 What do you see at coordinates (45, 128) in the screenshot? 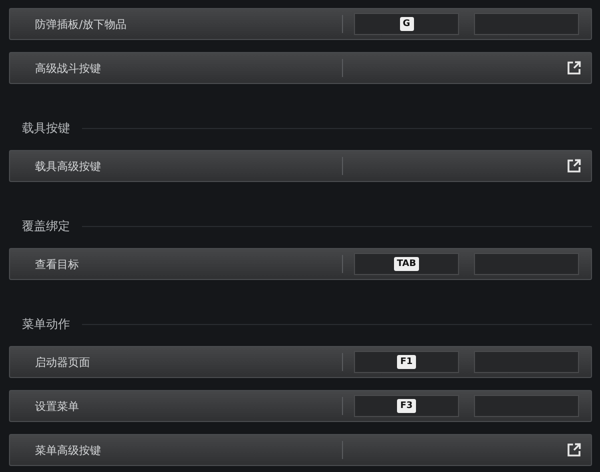
I see `section-title: 载具按键` at bounding box center [45, 128].